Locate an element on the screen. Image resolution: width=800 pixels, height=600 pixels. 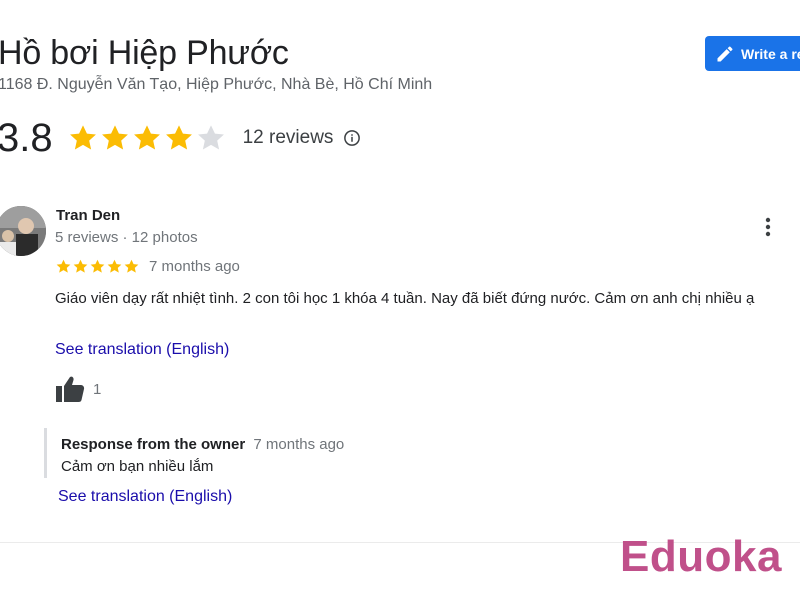
write-review-label: Write a review is located at coordinates (770, 53).